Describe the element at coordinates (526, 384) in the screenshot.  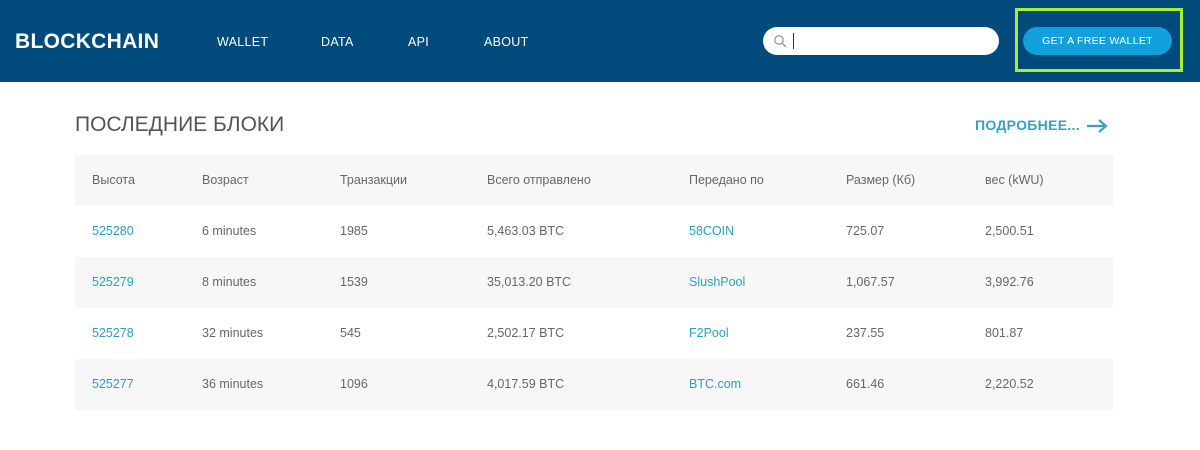
I see `cell-total-sent: 4,017.59 BTC` at that location.